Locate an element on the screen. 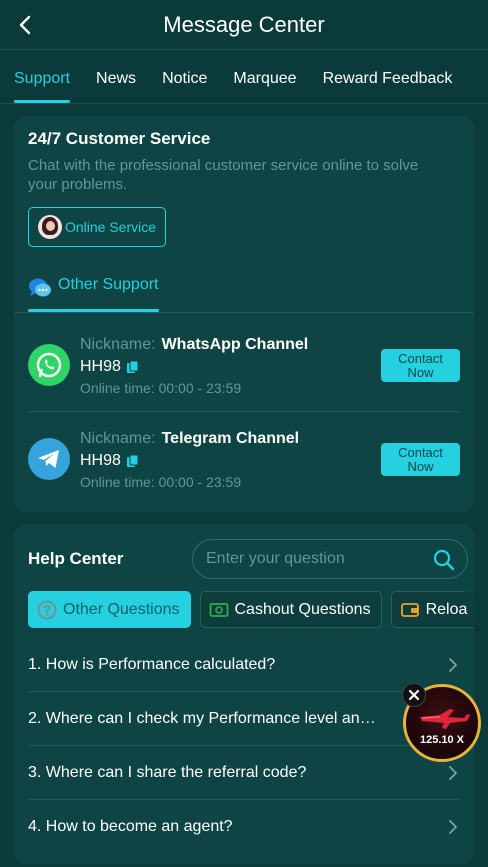 The width and height of the screenshot is (488, 867). channel-nickname: Nickname: WhatsApp Channel is located at coordinates (194, 345).